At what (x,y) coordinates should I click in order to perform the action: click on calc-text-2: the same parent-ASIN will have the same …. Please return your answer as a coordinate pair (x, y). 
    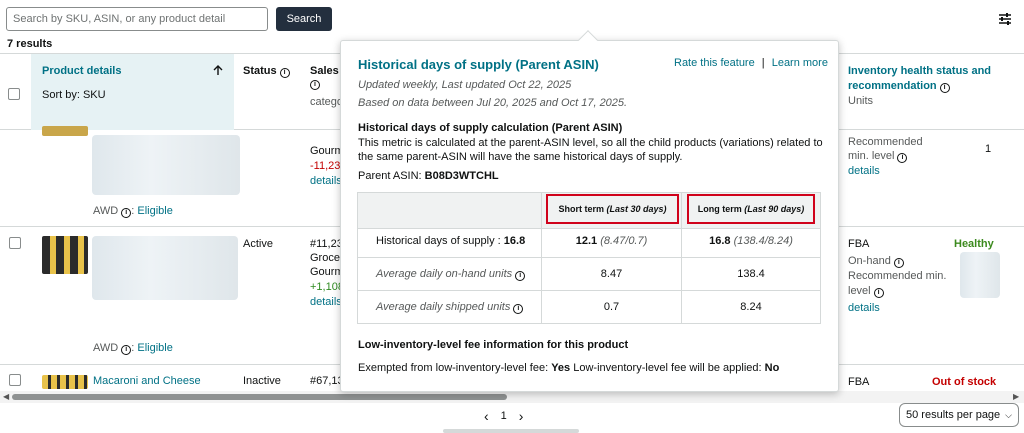
    Looking at the image, I should click on (520, 157).